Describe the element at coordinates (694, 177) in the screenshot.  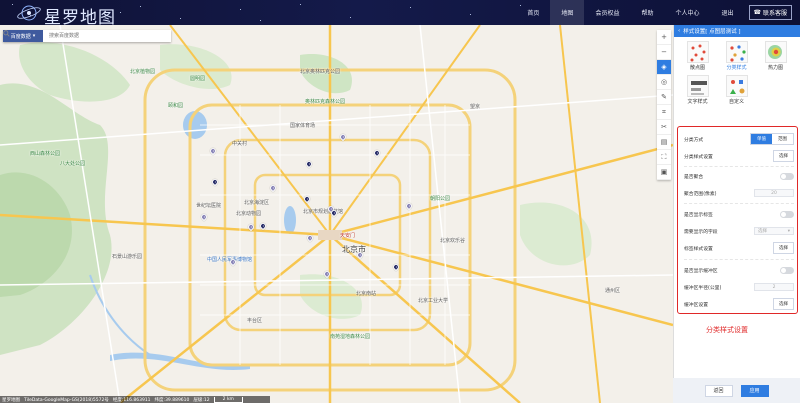
I see `aggregate-label: 是否聚合` at that location.